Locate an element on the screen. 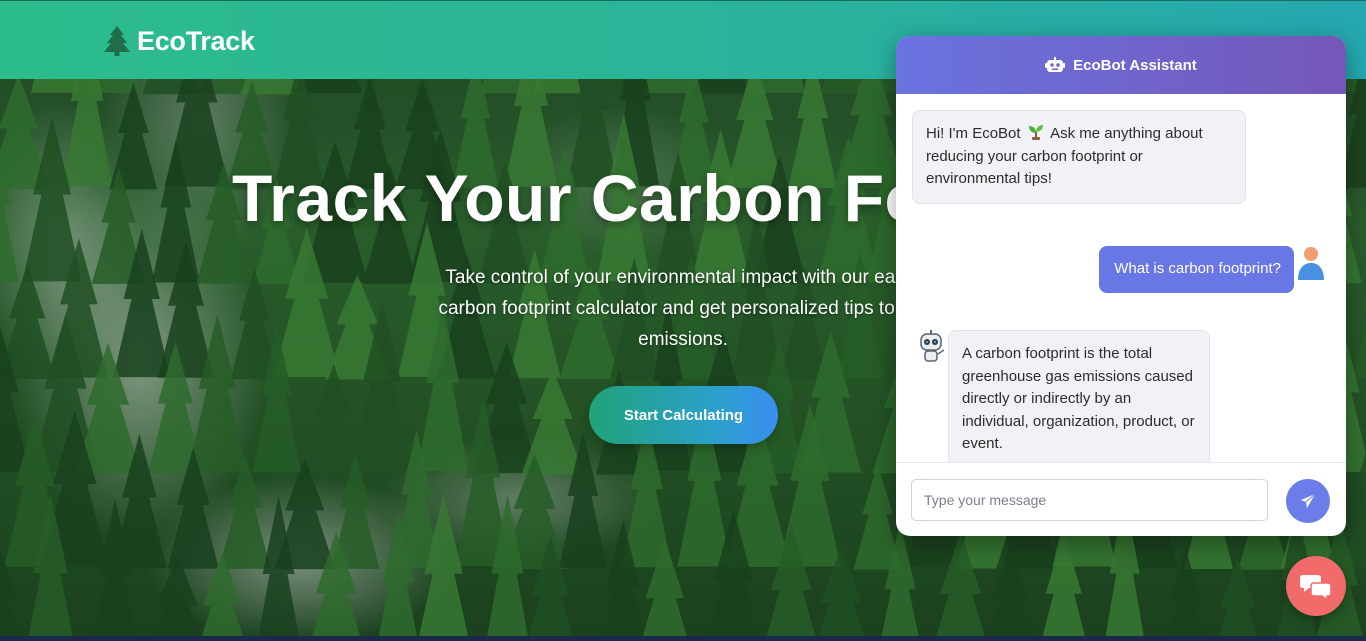 The width and height of the screenshot is (1366, 641). chat-footer is located at coordinates (1121, 499).